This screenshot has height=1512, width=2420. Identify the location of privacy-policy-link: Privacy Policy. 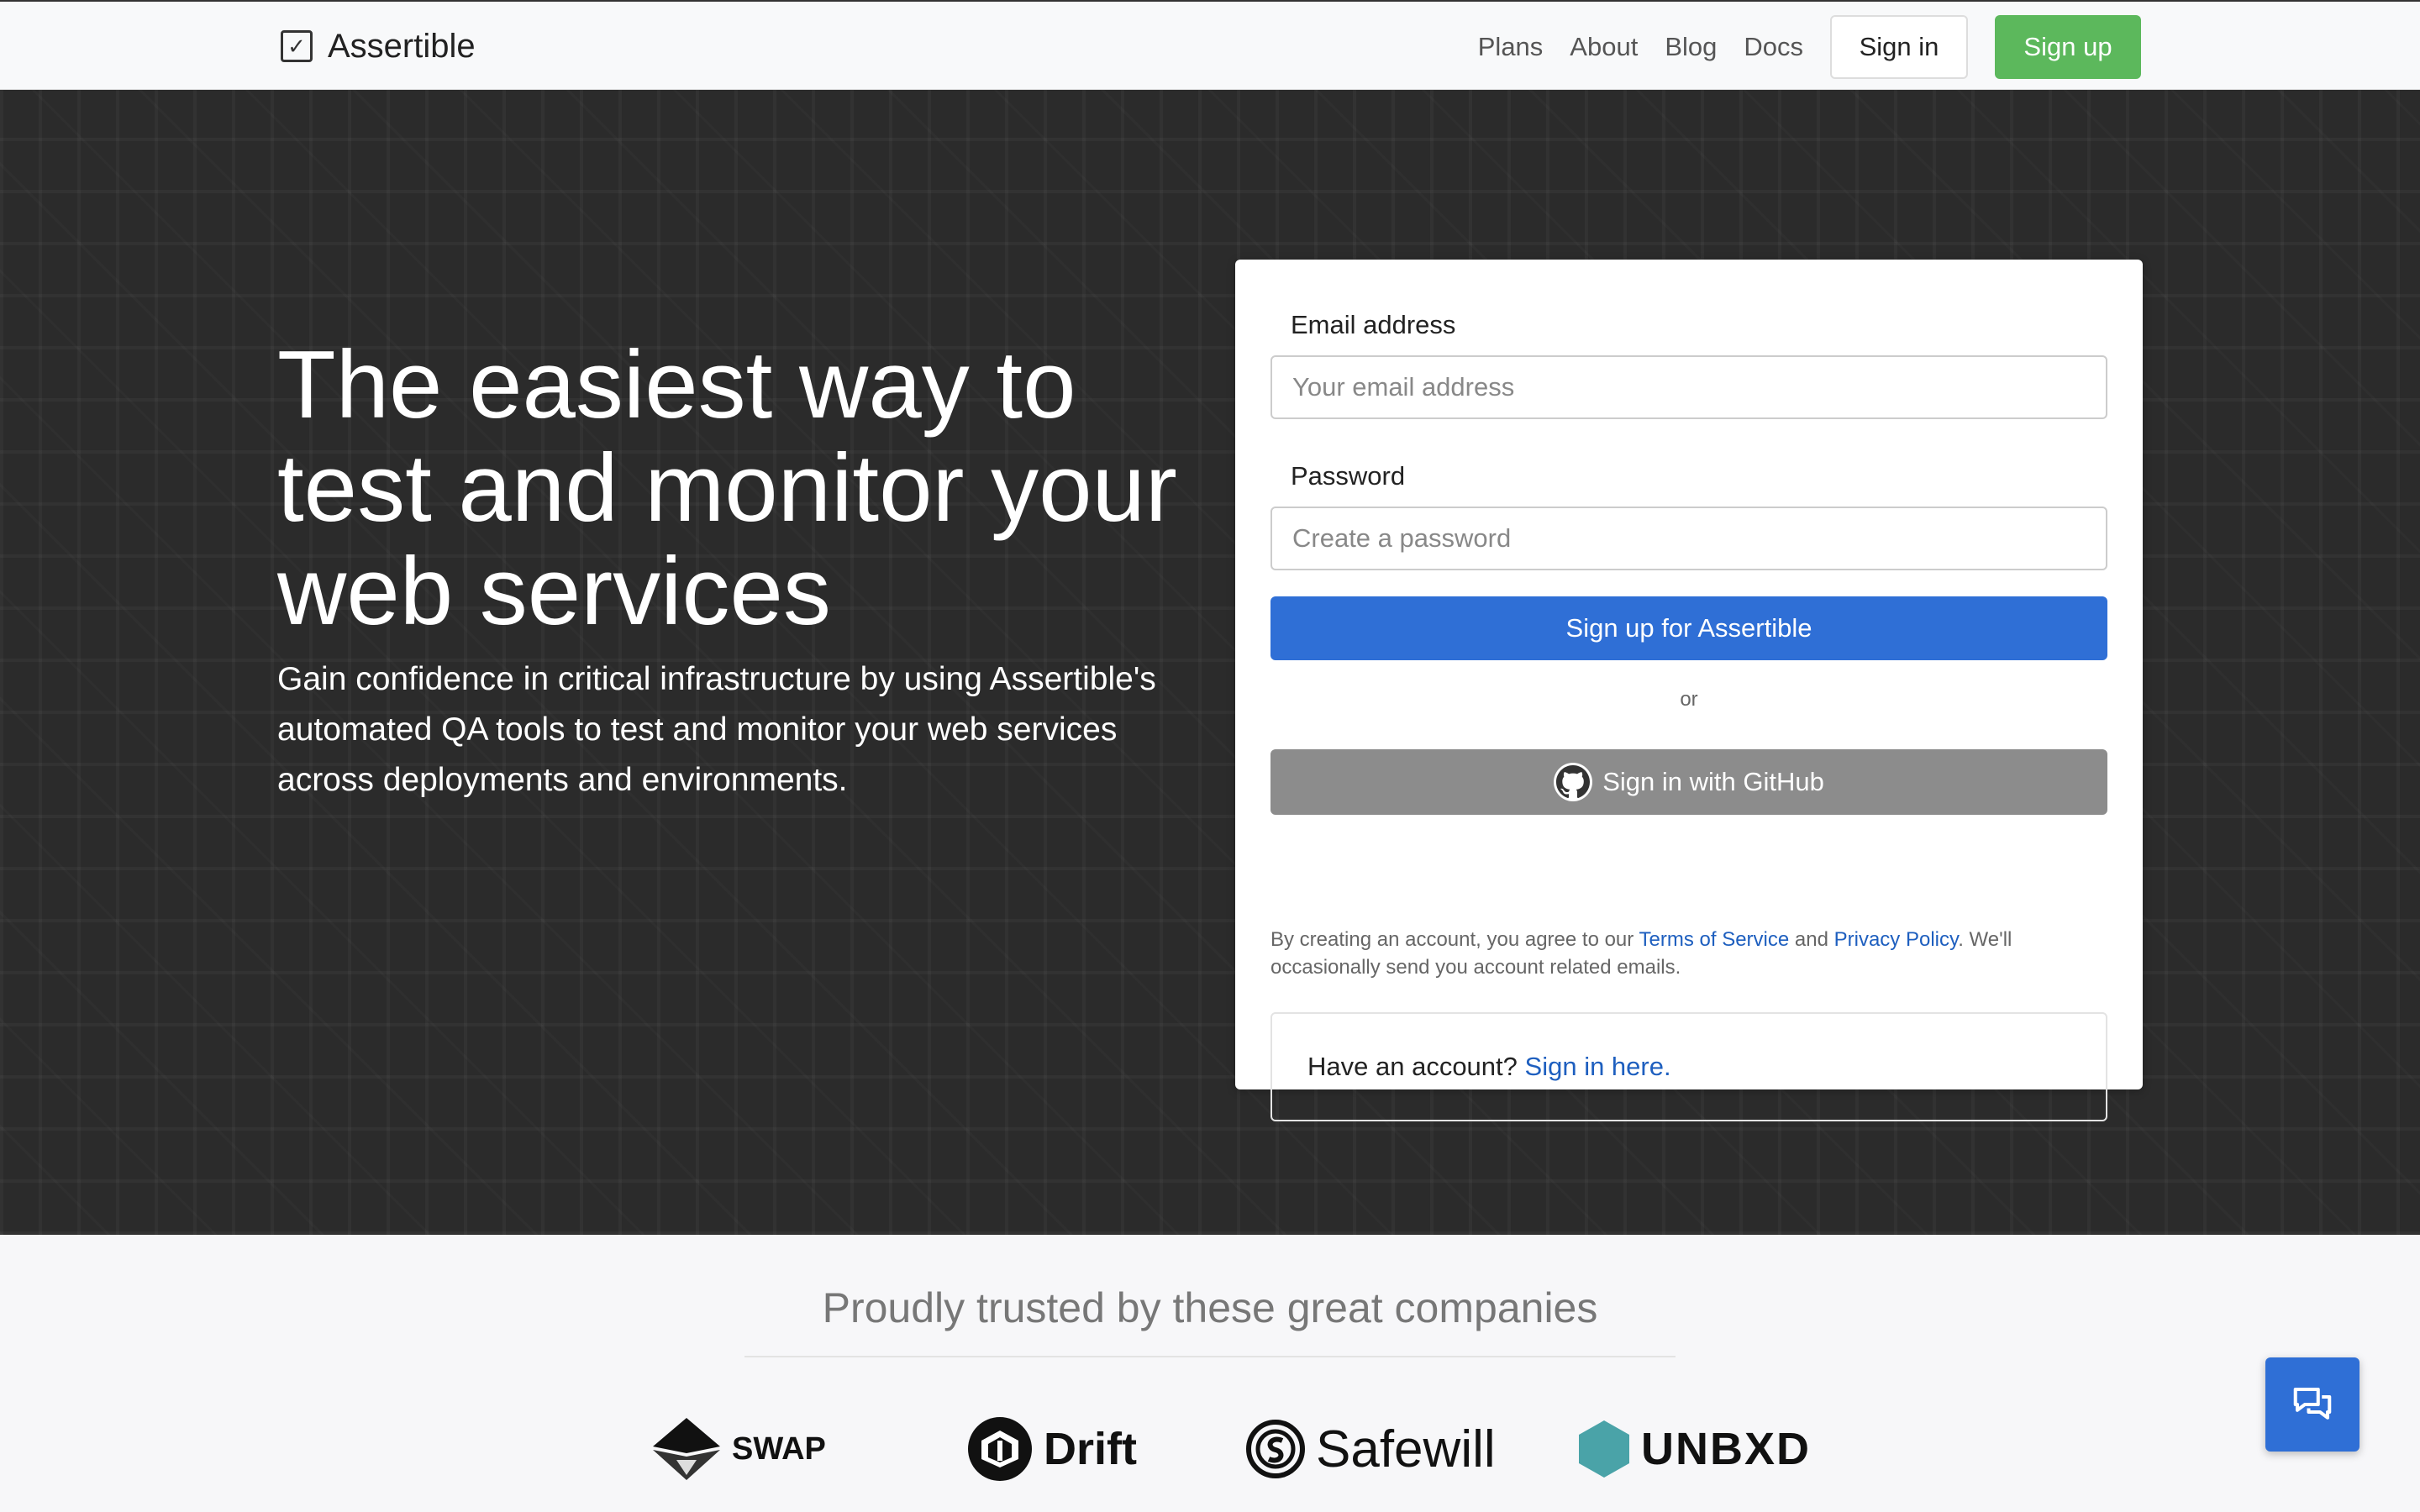
(1896, 939).